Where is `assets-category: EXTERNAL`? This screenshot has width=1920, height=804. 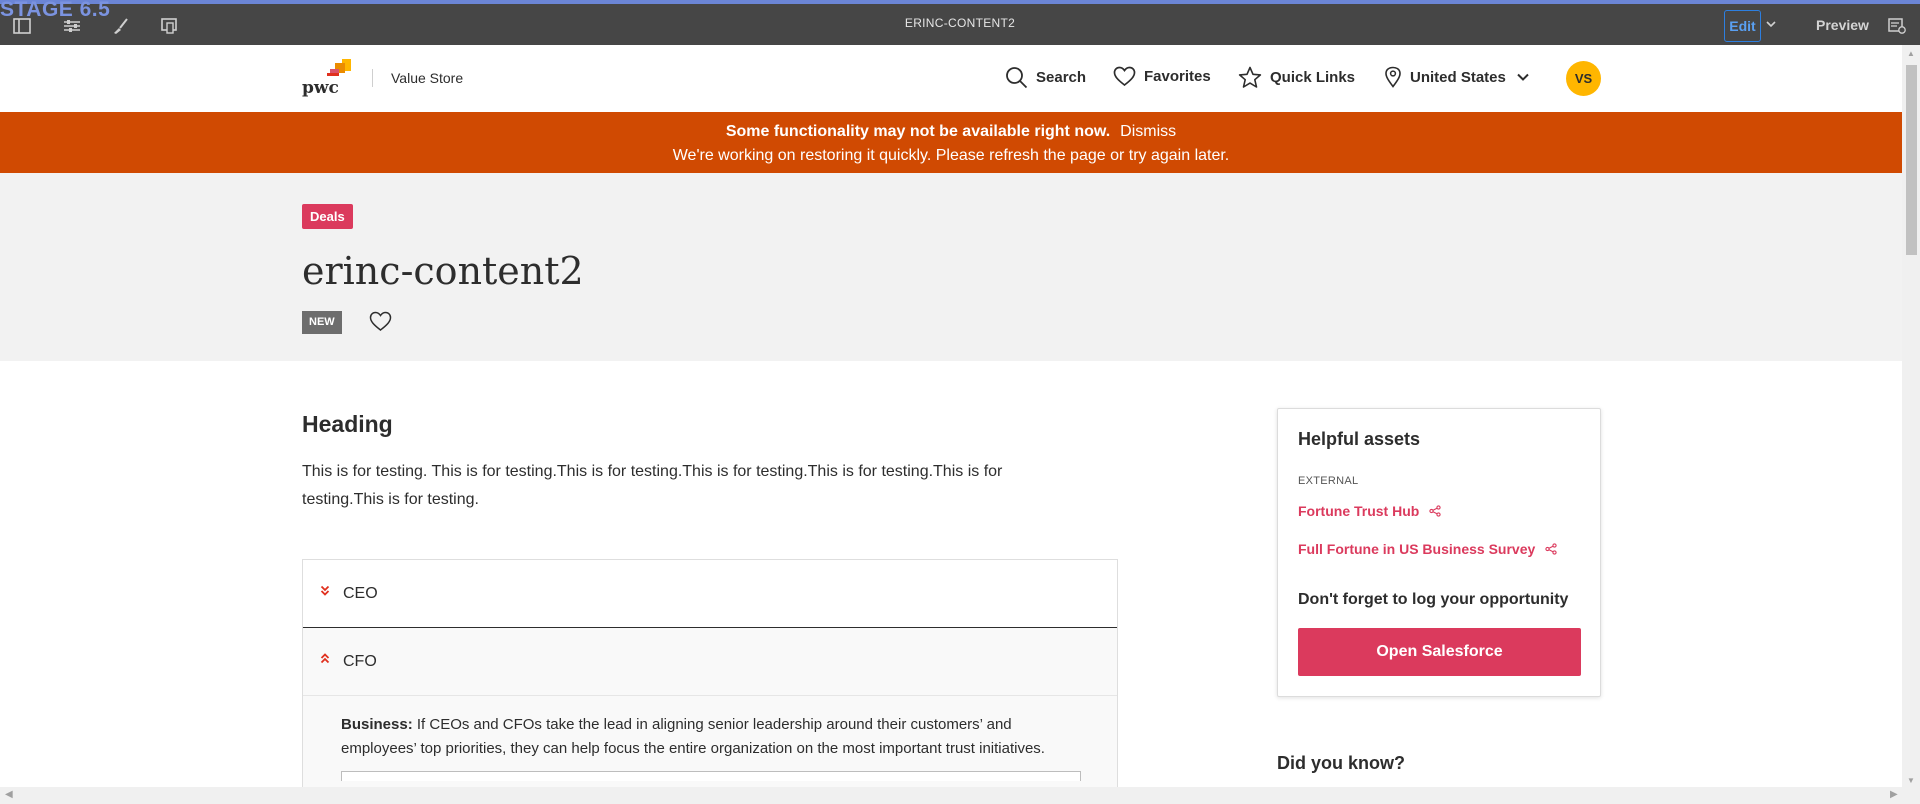
assets-category: EXTERNAL is located at coordinates (1328, 481).